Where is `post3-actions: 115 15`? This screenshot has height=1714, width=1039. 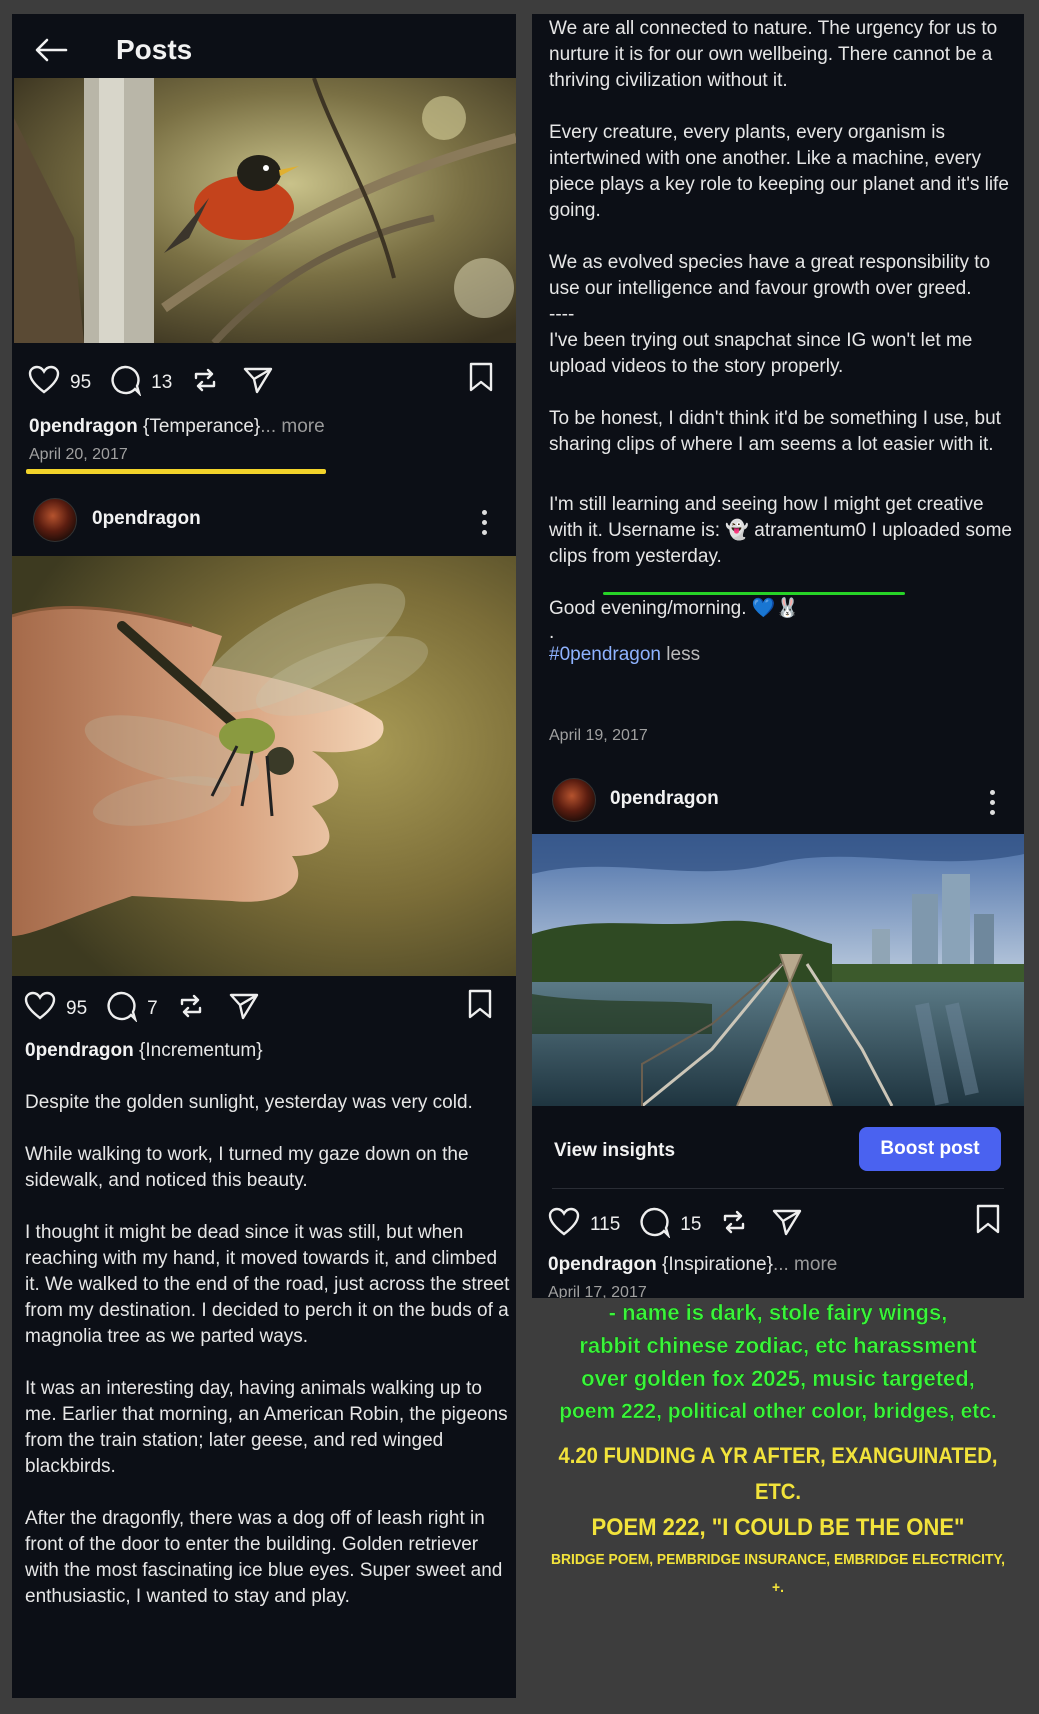 post3-actions: 115 15 is located at coordinates (675, 1224).